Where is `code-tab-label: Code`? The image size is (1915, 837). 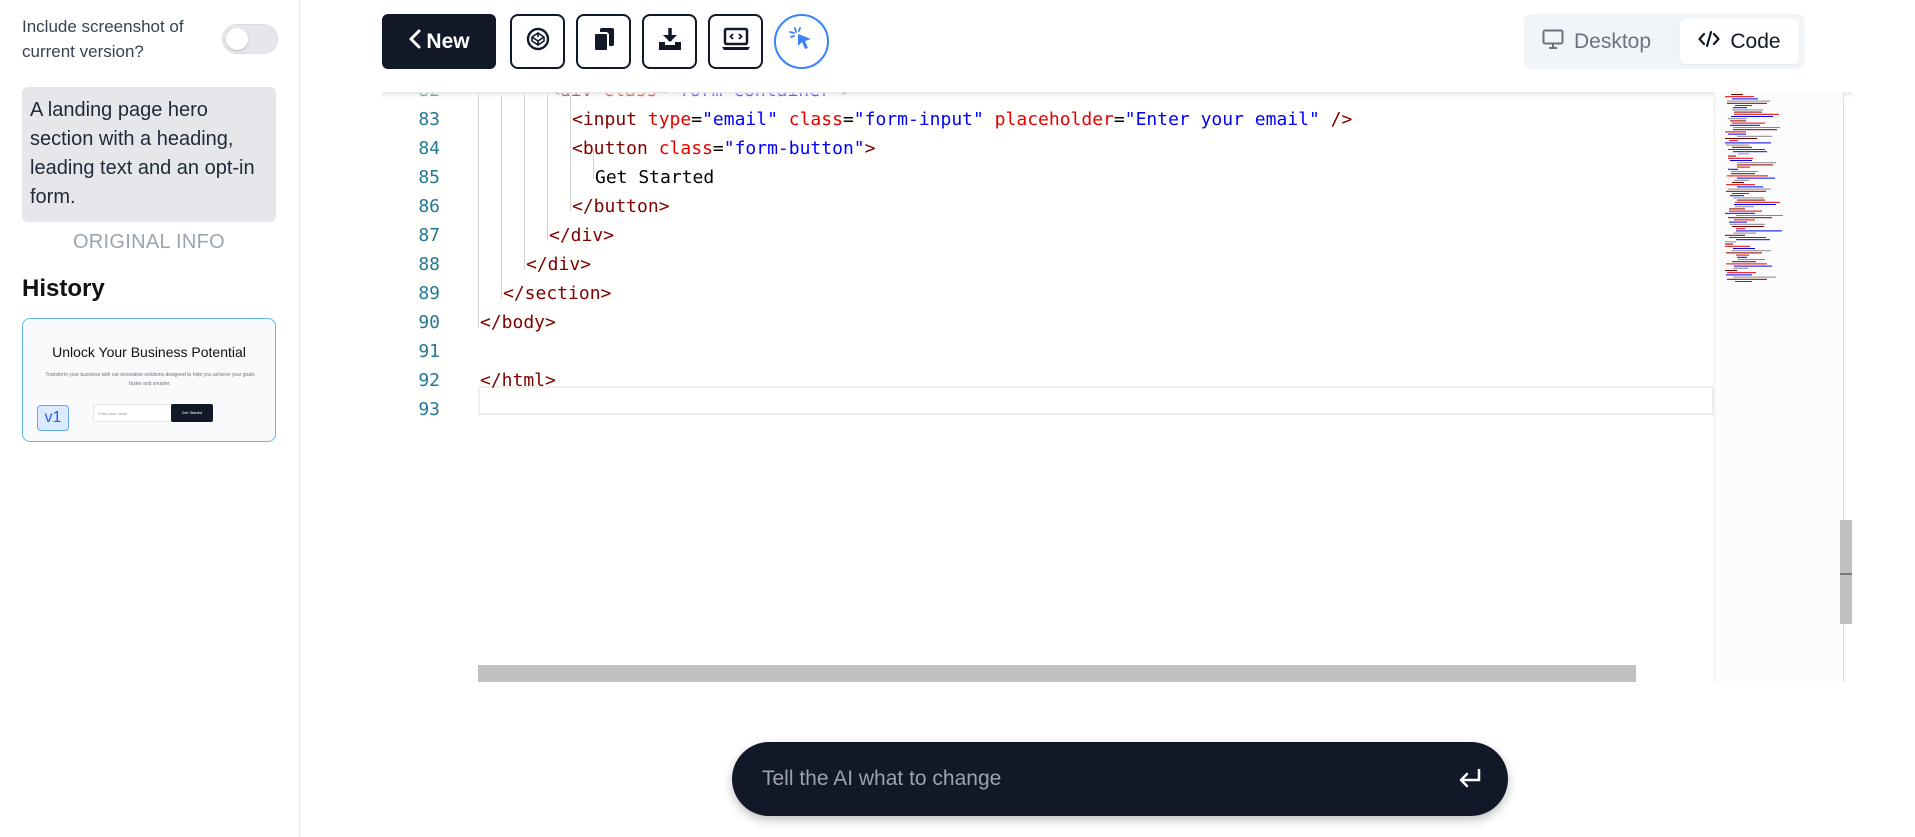
code-tab-label: Code is located at coordinates (1755, 41).